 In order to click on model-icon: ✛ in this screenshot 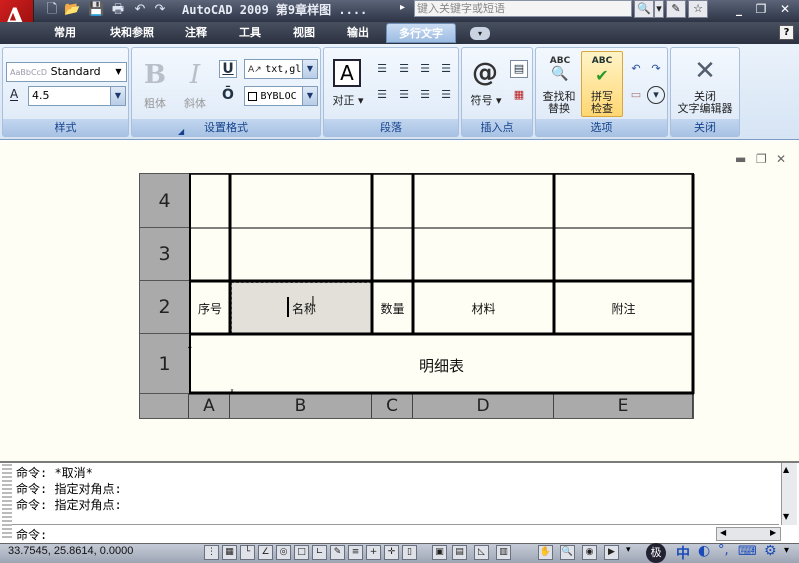, I will do `click(391, 552)`.